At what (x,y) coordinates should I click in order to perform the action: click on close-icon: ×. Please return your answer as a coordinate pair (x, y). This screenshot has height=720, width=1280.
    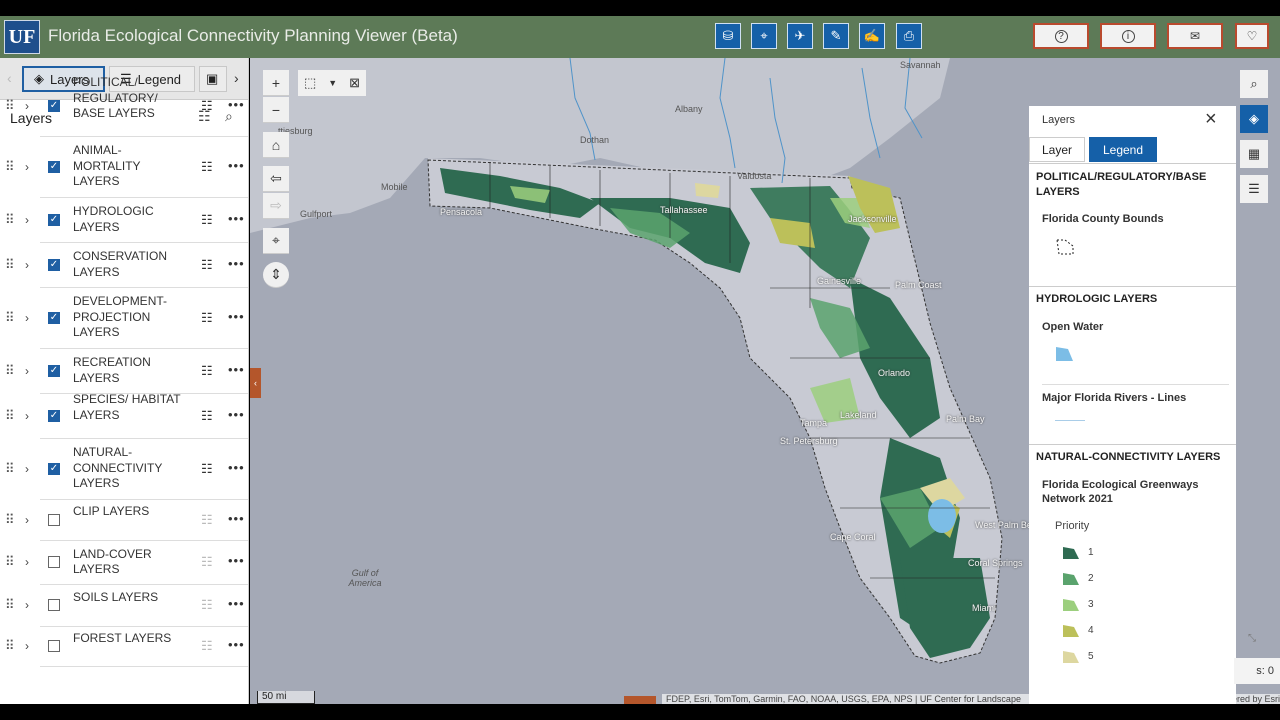
    Looking at the image, I should click on (1211, 119).